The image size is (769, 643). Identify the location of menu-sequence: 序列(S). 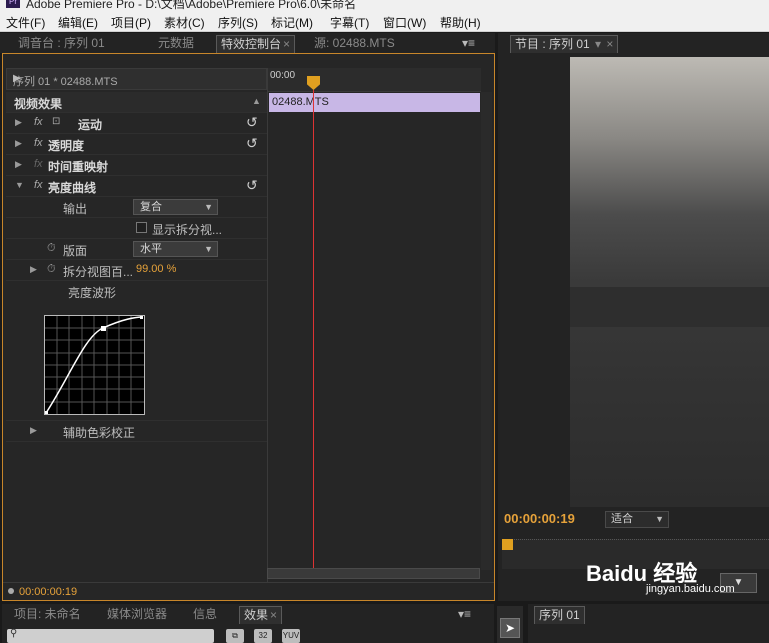
(238, 22).